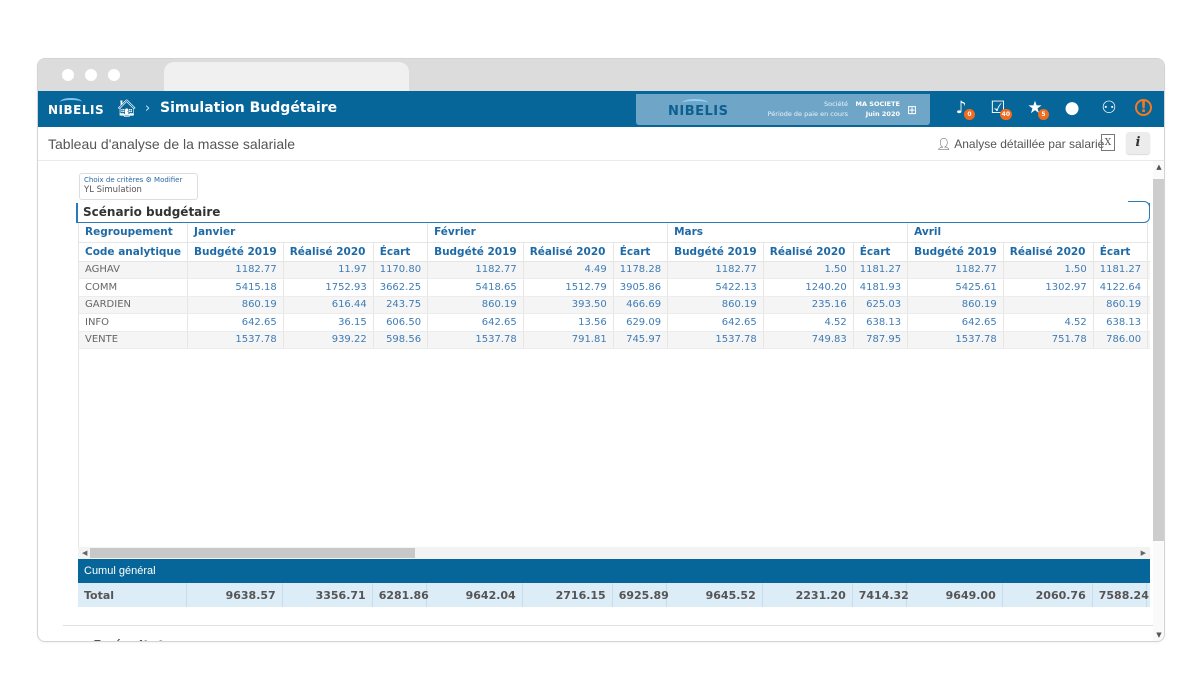 The width and height of the screenshot is (1200, 700). What do you see at coordinates (614, 571) in the screenshot?
I see `cumul-general-header: Cumul général` at bounding box center [614, 571].